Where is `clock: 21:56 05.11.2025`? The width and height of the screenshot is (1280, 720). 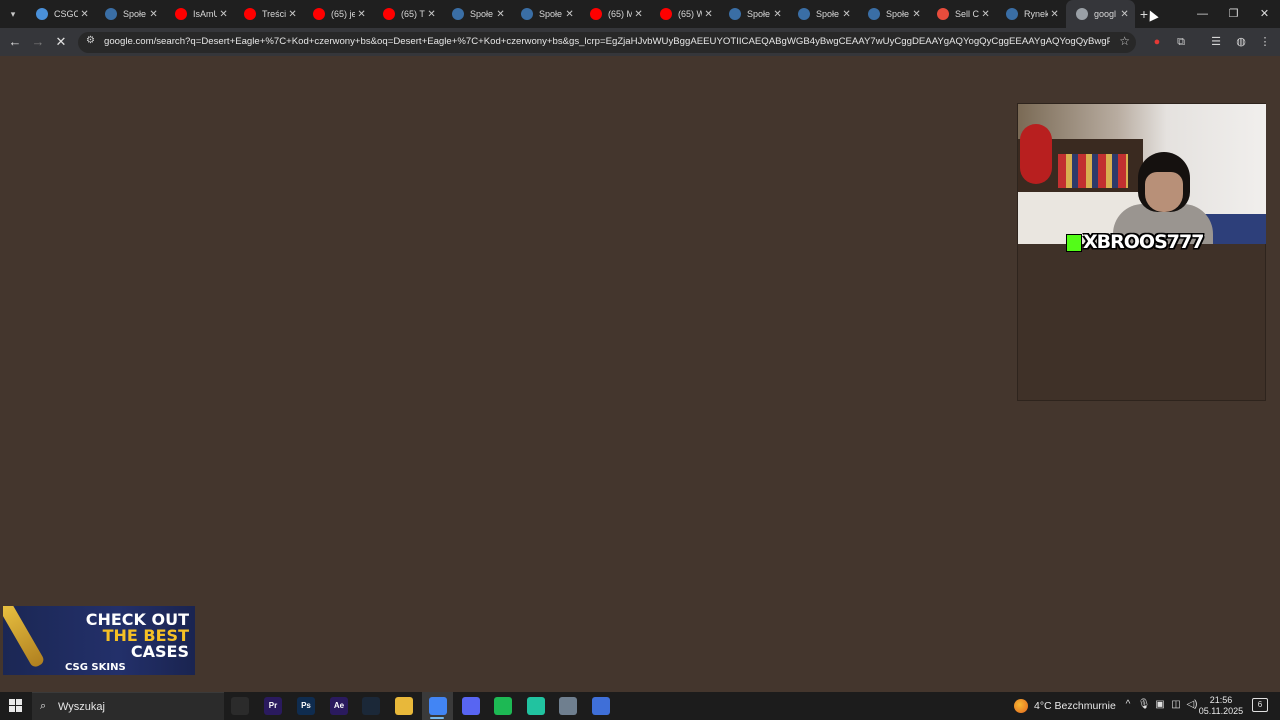 clock: 21:56 05.11.2025 is located at coordinates (1221, 706).